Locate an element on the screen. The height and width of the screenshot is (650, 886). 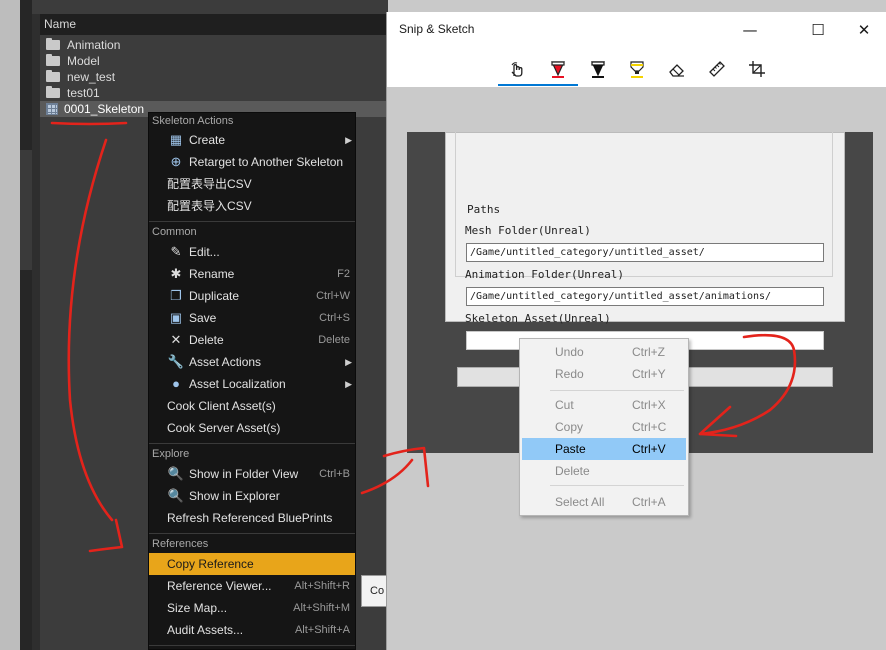
menu-item-show-explorer: 🔍 Show in Explorer is located at coordinates (252, 496).